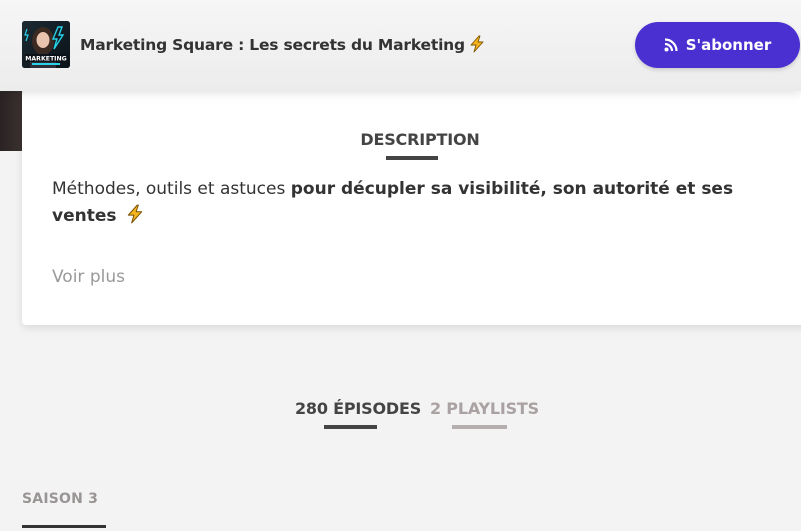 The width and height of the screenshot is (801, 531). I want to click on cover-art-icon: MARKETING, so click(46, 44).